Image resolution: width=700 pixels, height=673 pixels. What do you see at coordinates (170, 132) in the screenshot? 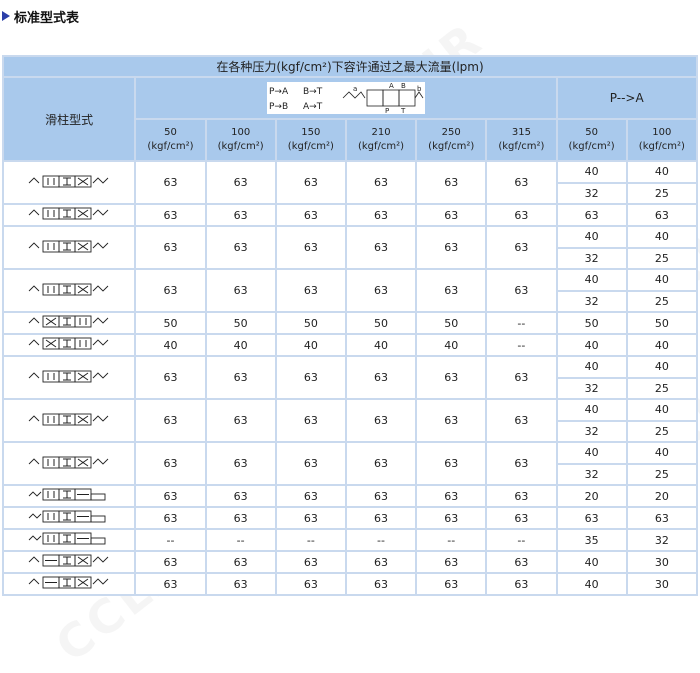
I see `pressure-value: 50` at bounding box center [170, 132].